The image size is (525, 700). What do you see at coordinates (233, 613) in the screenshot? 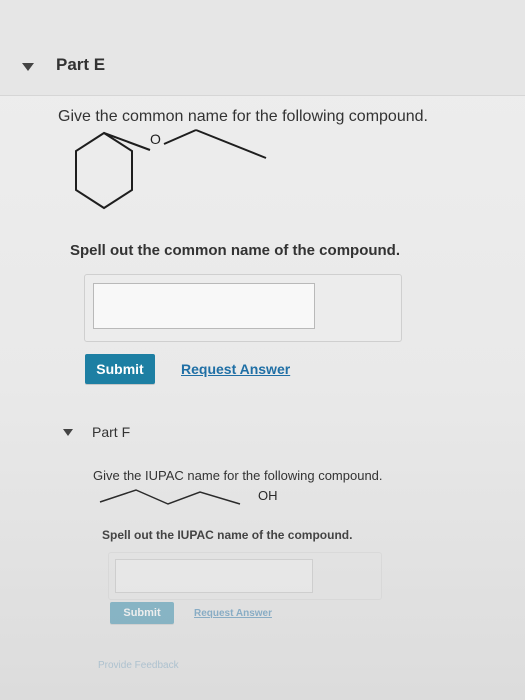
I see `part-f-request-answer-link: Request Answer` at bounding box center [233, 613].